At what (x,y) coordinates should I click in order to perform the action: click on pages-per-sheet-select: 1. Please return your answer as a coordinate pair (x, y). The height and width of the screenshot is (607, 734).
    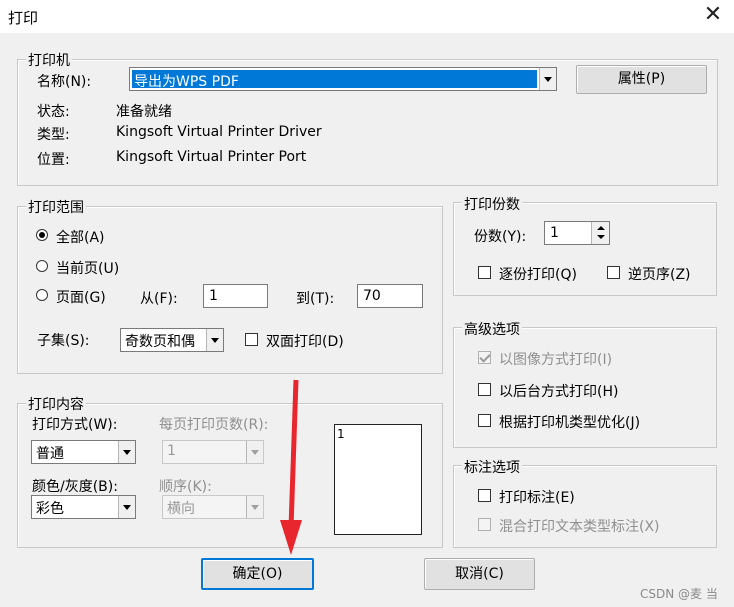
    Looking at the image, I should click on (213, 452).